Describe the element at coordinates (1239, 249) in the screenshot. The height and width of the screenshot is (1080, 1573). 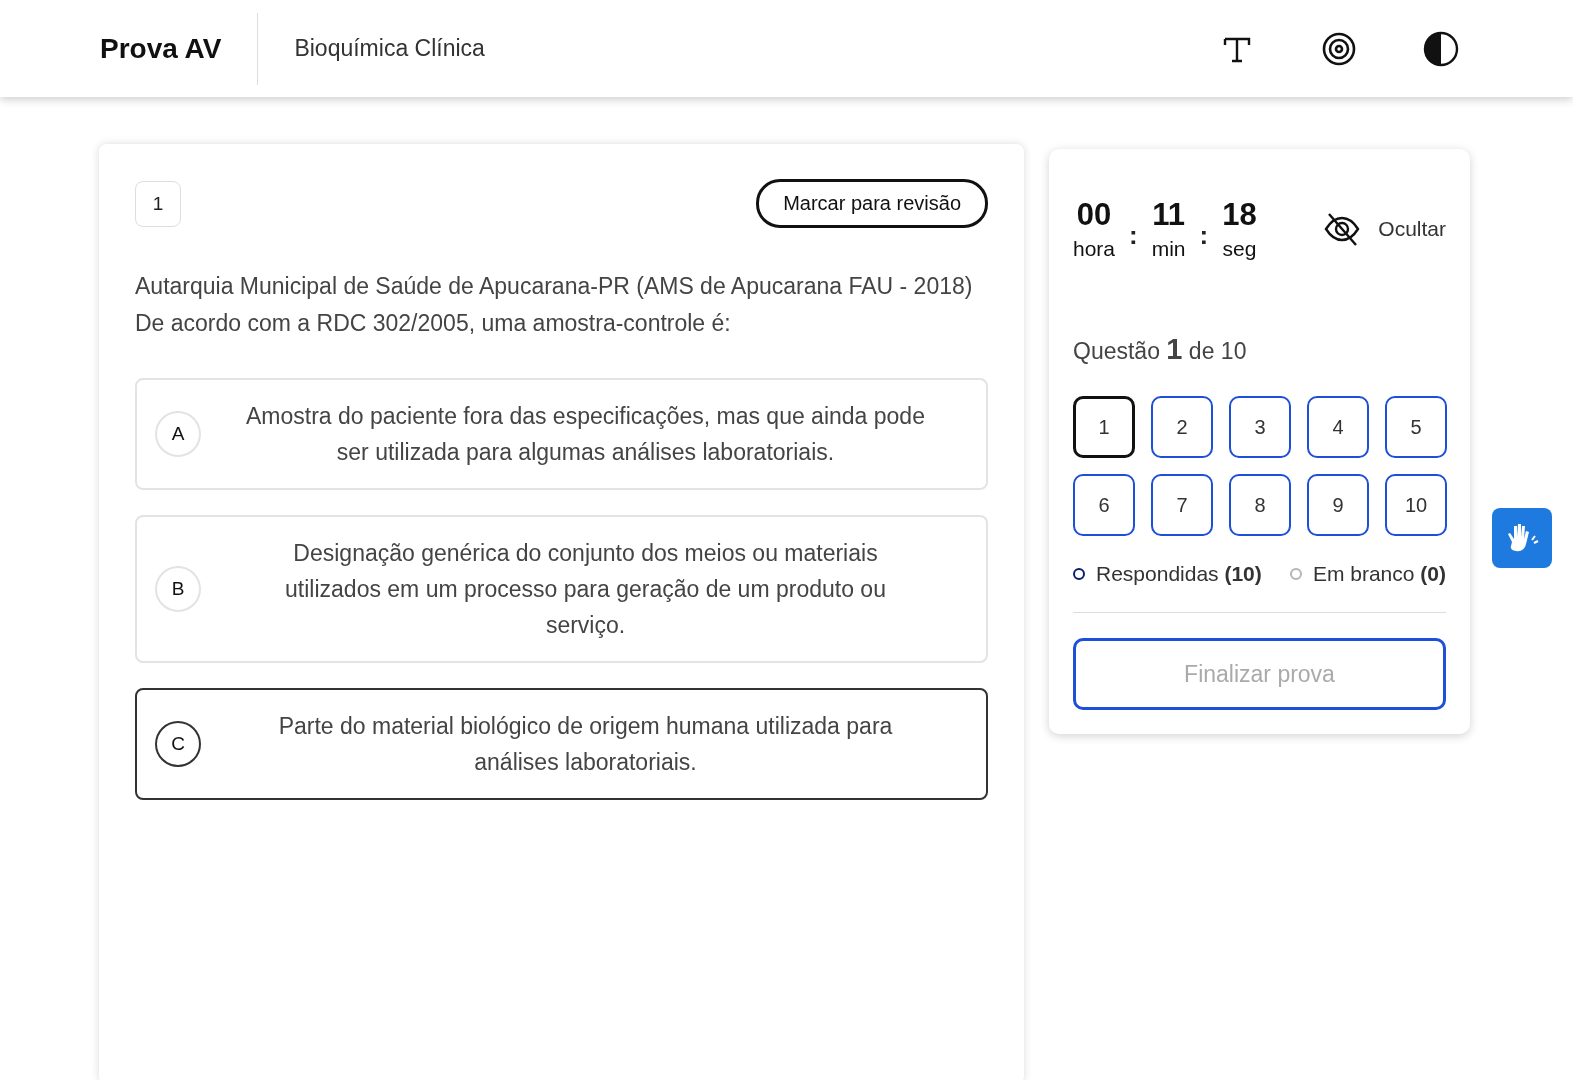
I see `timer-unit: seg` at that location.